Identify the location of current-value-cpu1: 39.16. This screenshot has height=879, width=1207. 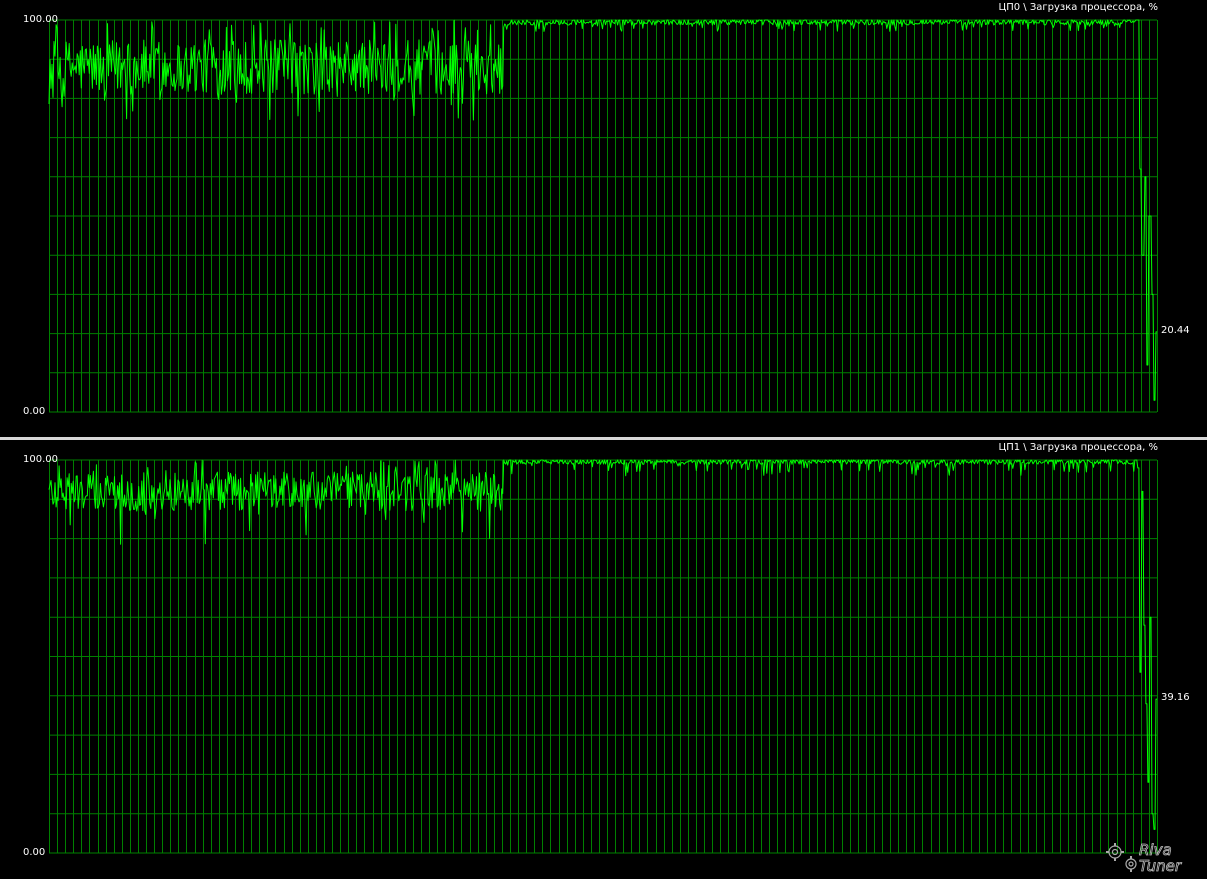
(1175, 698).